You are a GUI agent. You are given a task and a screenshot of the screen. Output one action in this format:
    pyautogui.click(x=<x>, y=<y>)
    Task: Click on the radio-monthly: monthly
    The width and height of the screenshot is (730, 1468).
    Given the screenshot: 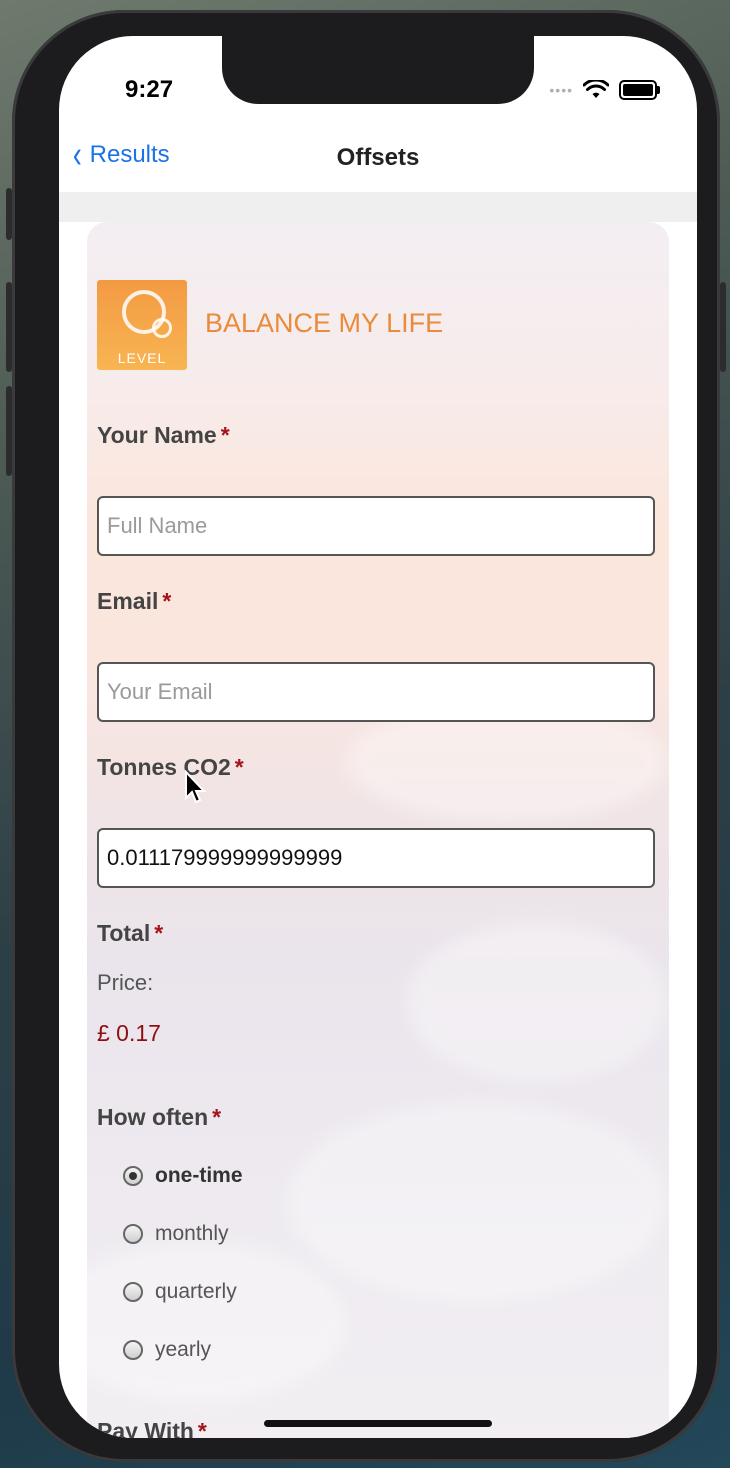 What is the action you would take?
    pyautogui.click(x=176, y=1234)
    